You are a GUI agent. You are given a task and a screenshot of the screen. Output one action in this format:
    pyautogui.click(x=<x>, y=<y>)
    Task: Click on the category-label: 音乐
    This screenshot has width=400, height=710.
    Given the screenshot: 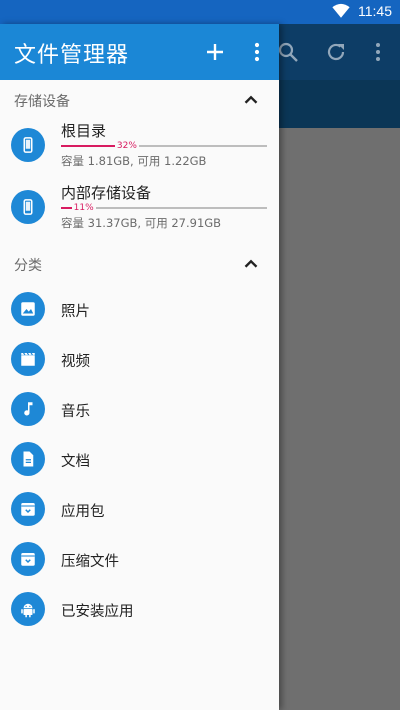 What is the action you would take?
    pyautogui.click(x=75, y=412)
    